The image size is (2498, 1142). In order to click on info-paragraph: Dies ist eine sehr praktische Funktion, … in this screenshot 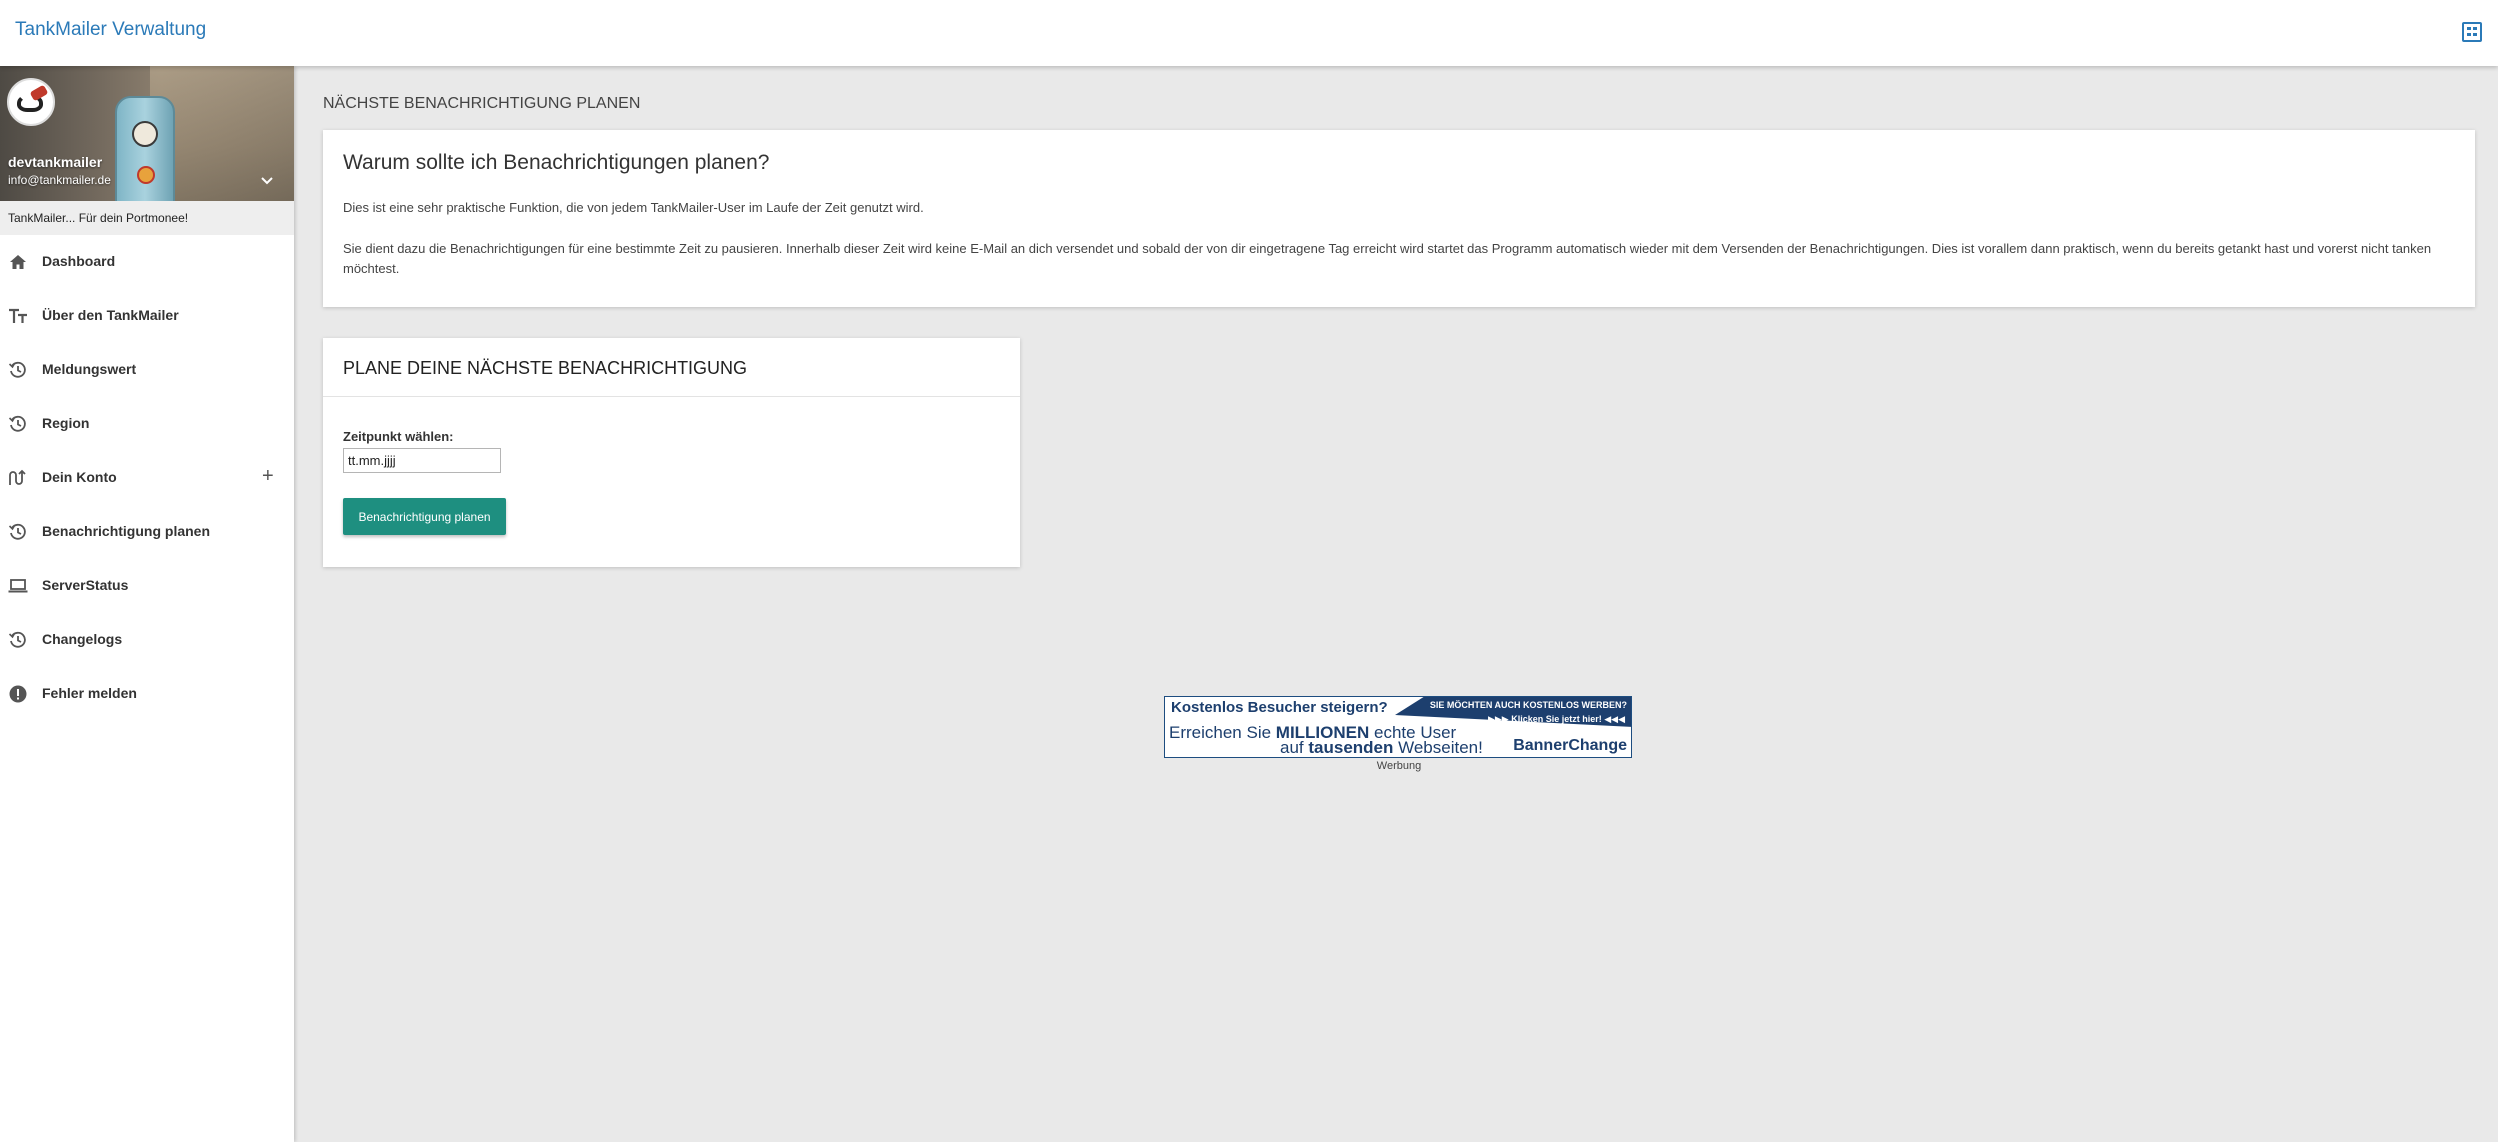, I will do `click(633, 207)`.